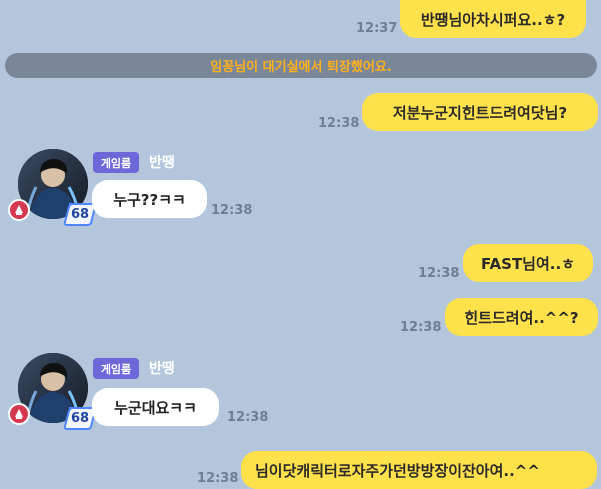 The width and height of the screenshot is (601, 489). Describe the element at coordinates (301, 65) in the screenshot. I see `system-notice: 임꽁님이 대기실에서 퇴장했어요.` at that location.